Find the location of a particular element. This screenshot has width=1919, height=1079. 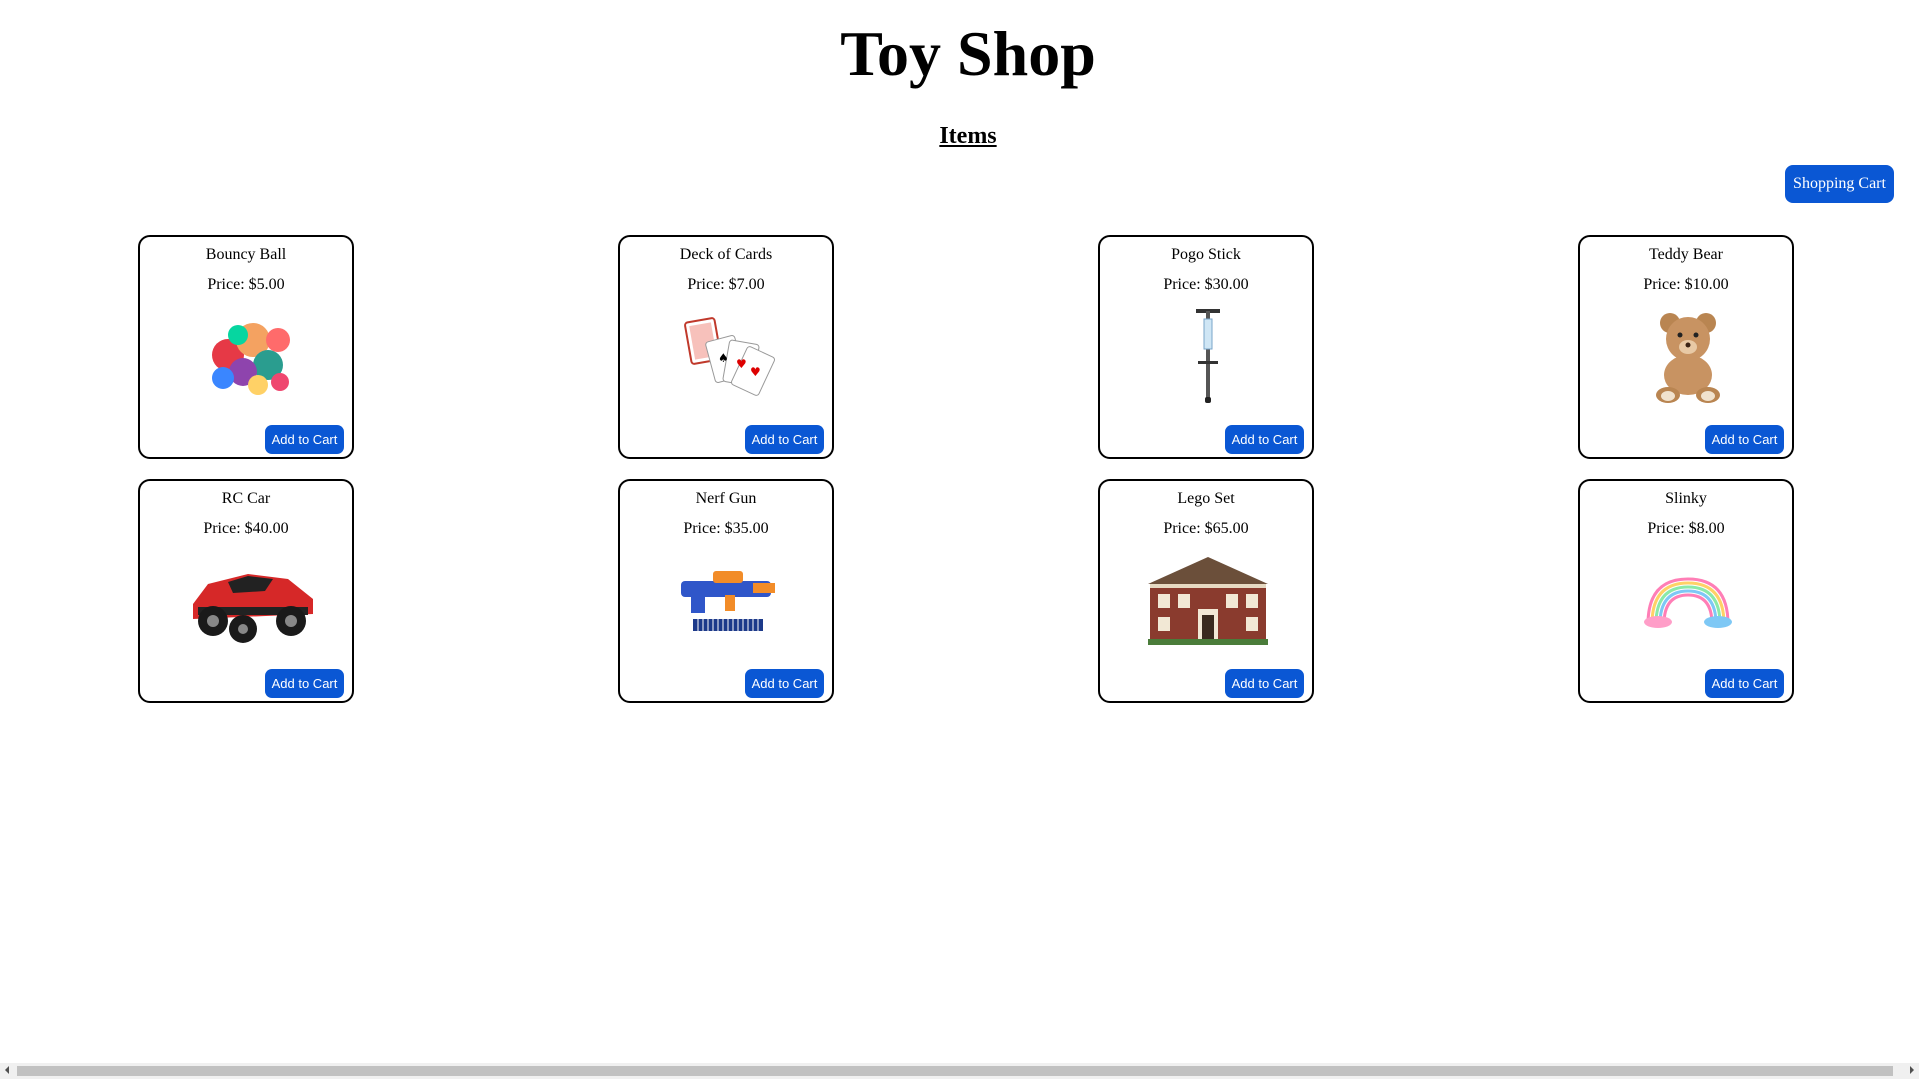

product-card: Pogo Stick Price: $30.00 Add to Cart is located at coordinates (1206, 347).